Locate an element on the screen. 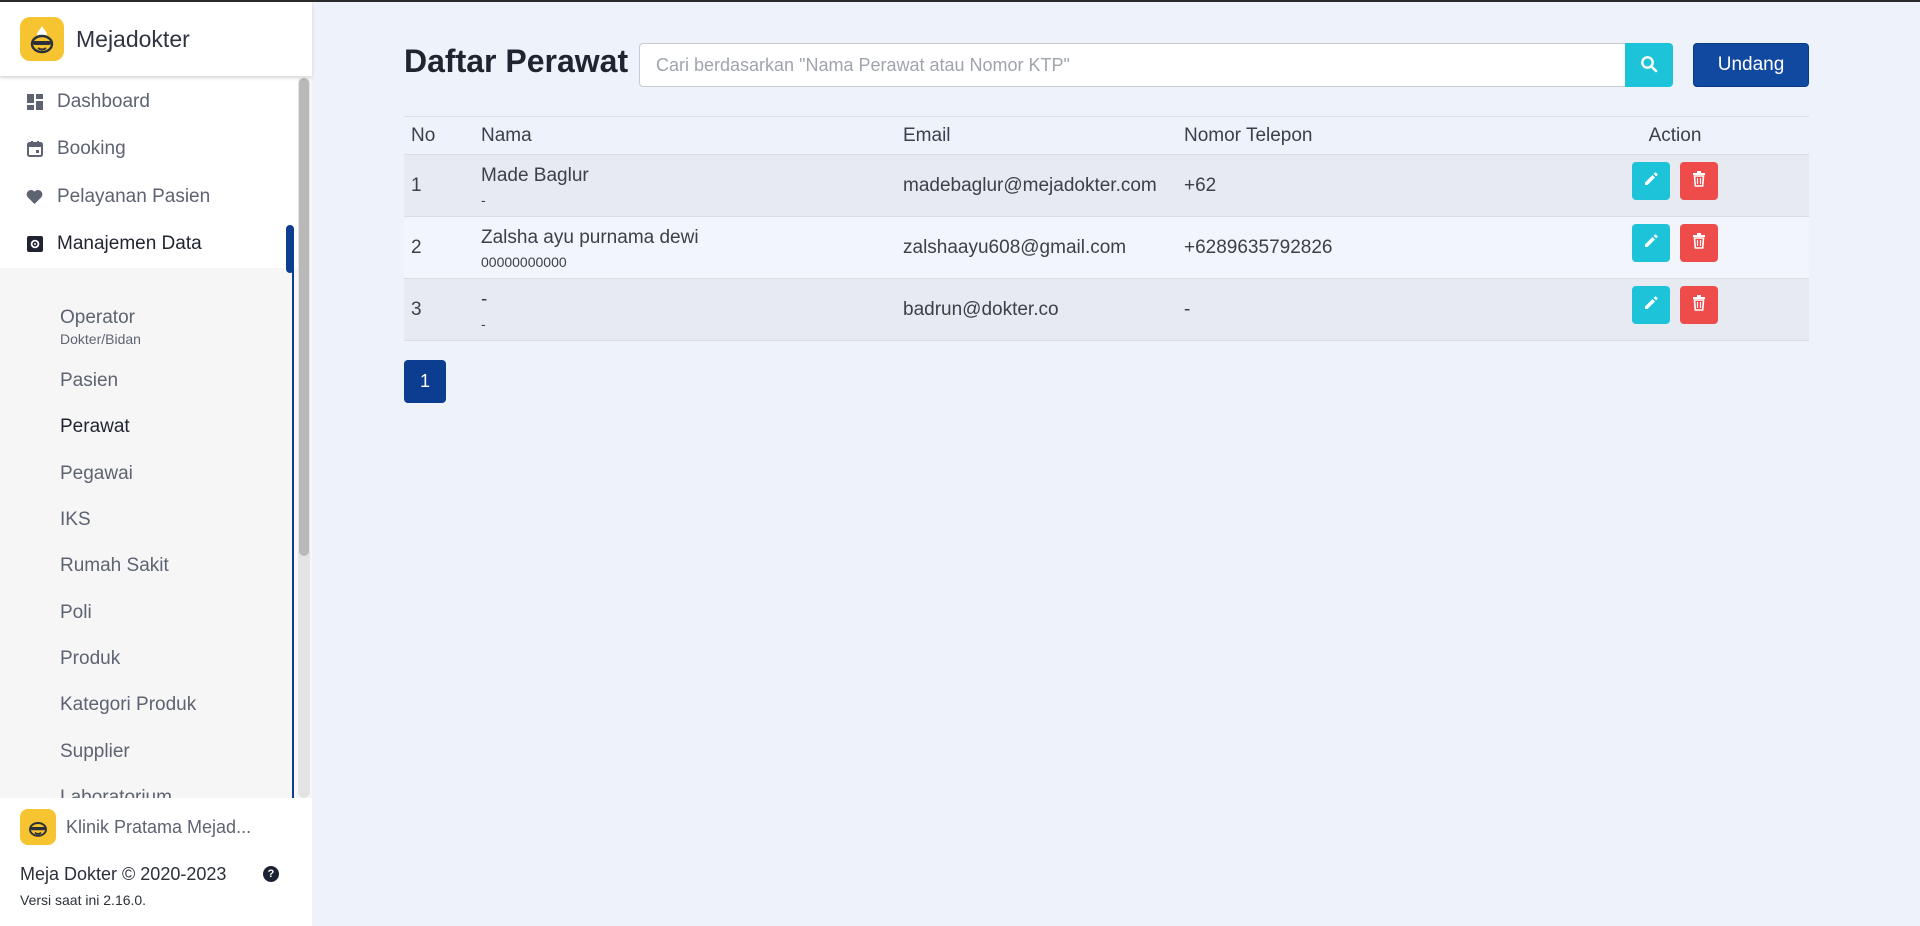  sidebar-item-label: Manajemen Data is located at coordinates (129, 244).